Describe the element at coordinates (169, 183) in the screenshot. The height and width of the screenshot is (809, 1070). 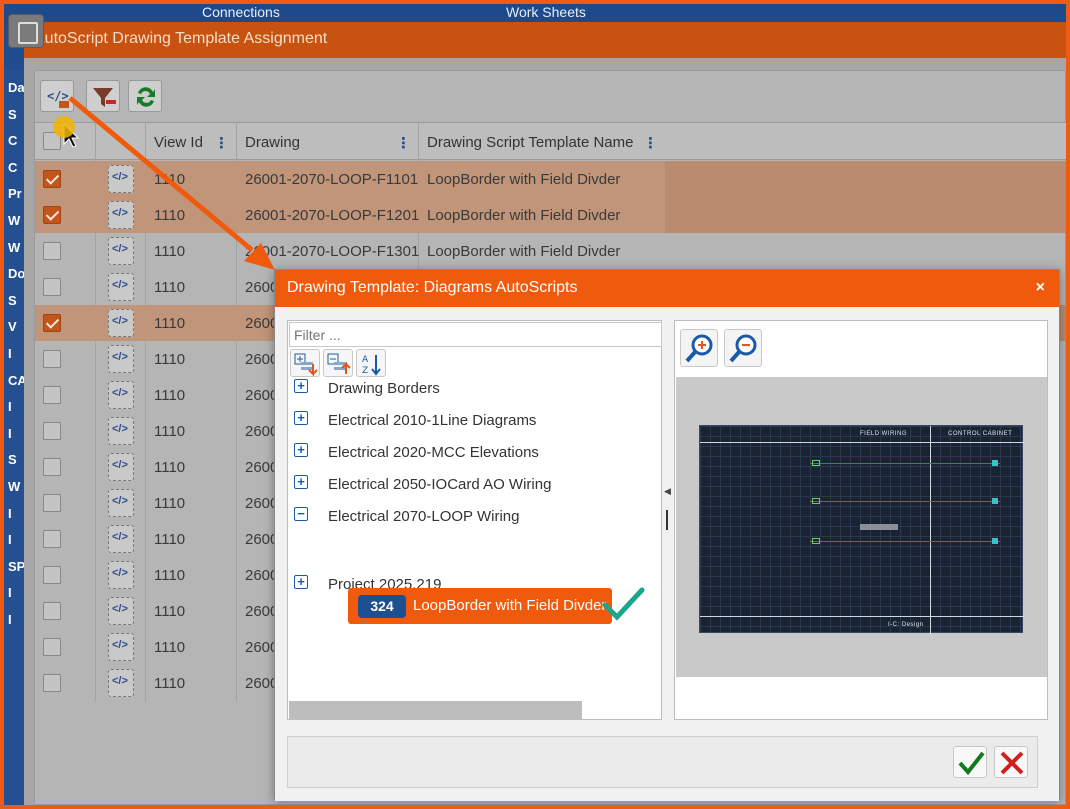
I see `annotation-arrow` at that location.